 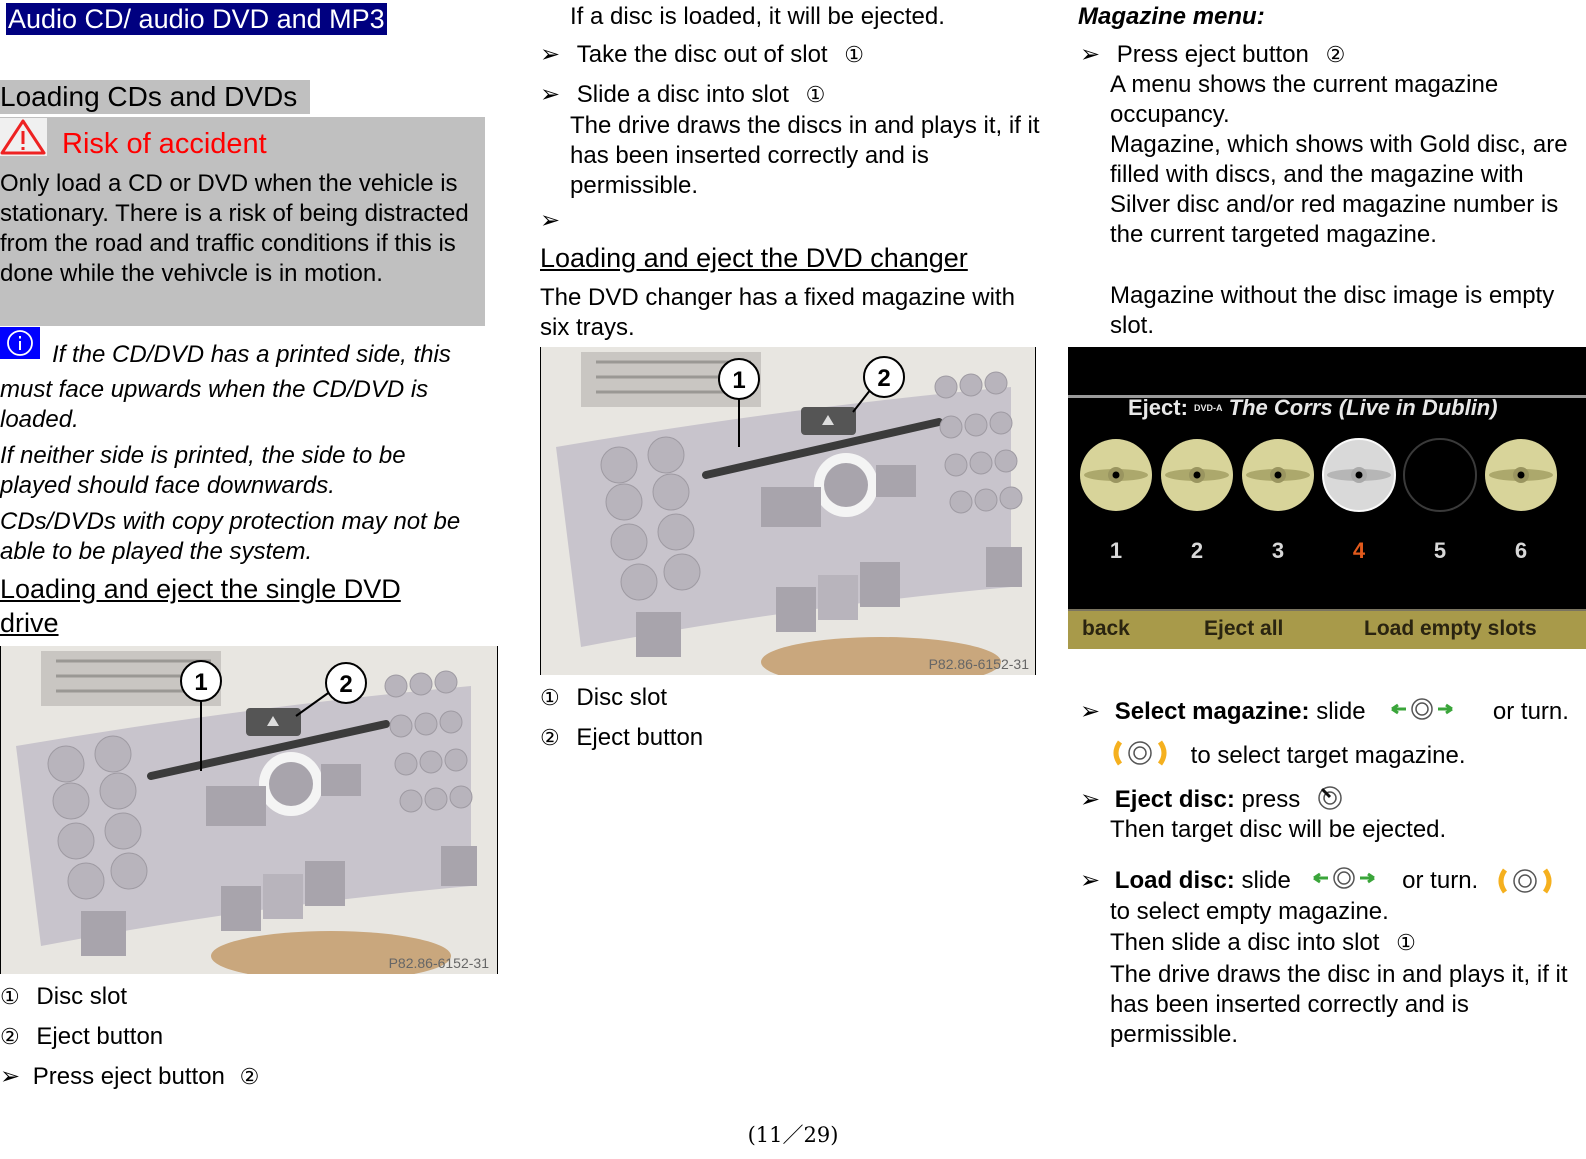 I want to click on page-number: (11／29), so click(x=793, y=1135).